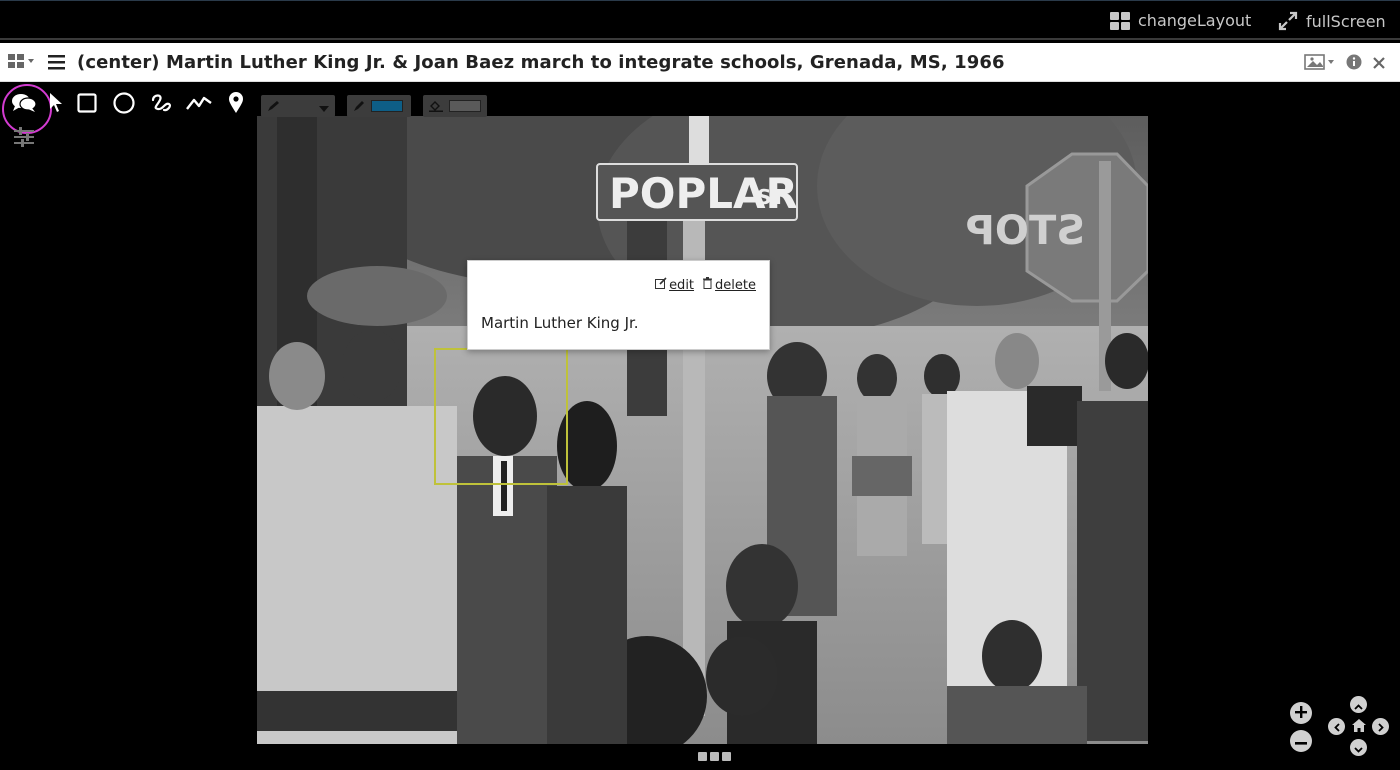 This screenshot has width=1400, height=770. What do you see at coordinates (298, 106) in the screenshot?
I see `stroke-style-select` at bounding box center [298, 106].